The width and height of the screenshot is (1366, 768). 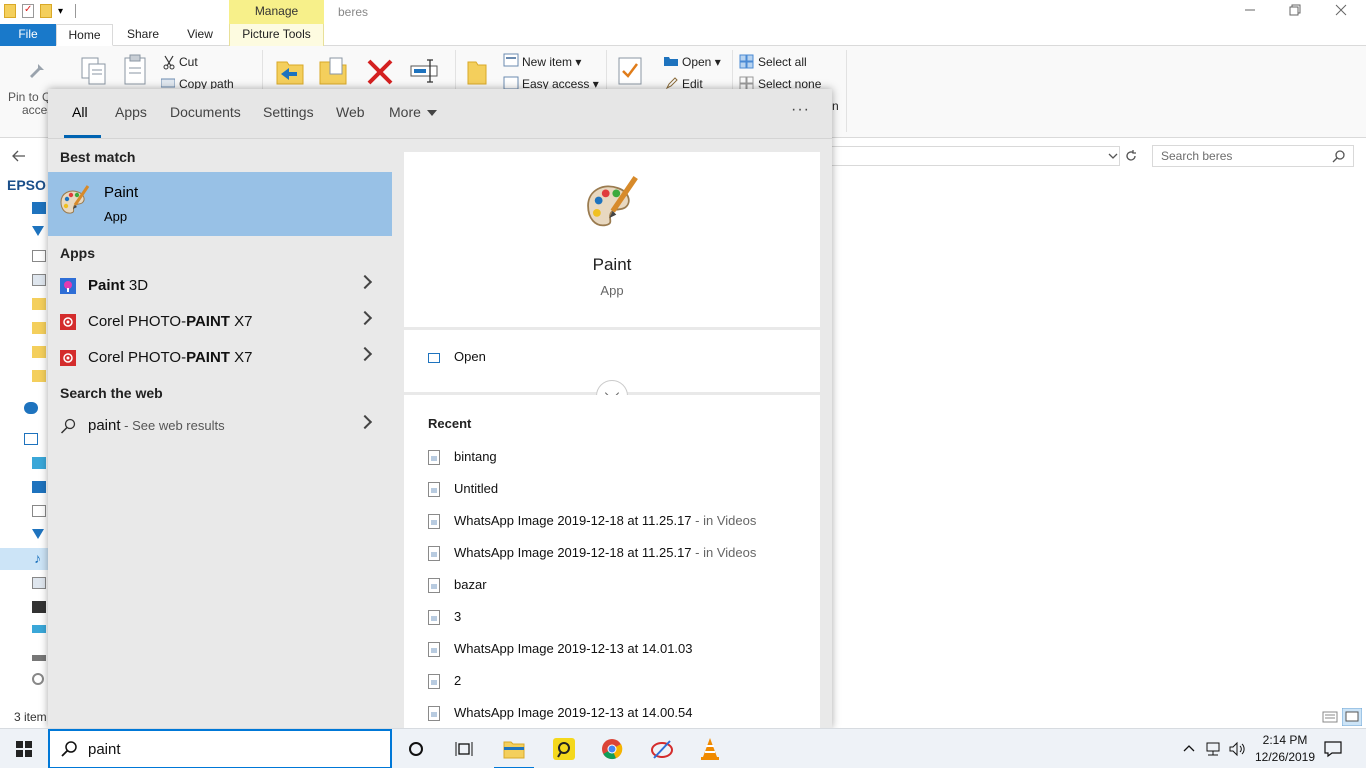 What do you see at coordinates (19, 156) in the screenshot?
I see `back-arrow-icon` at bounding box center [19, 156].